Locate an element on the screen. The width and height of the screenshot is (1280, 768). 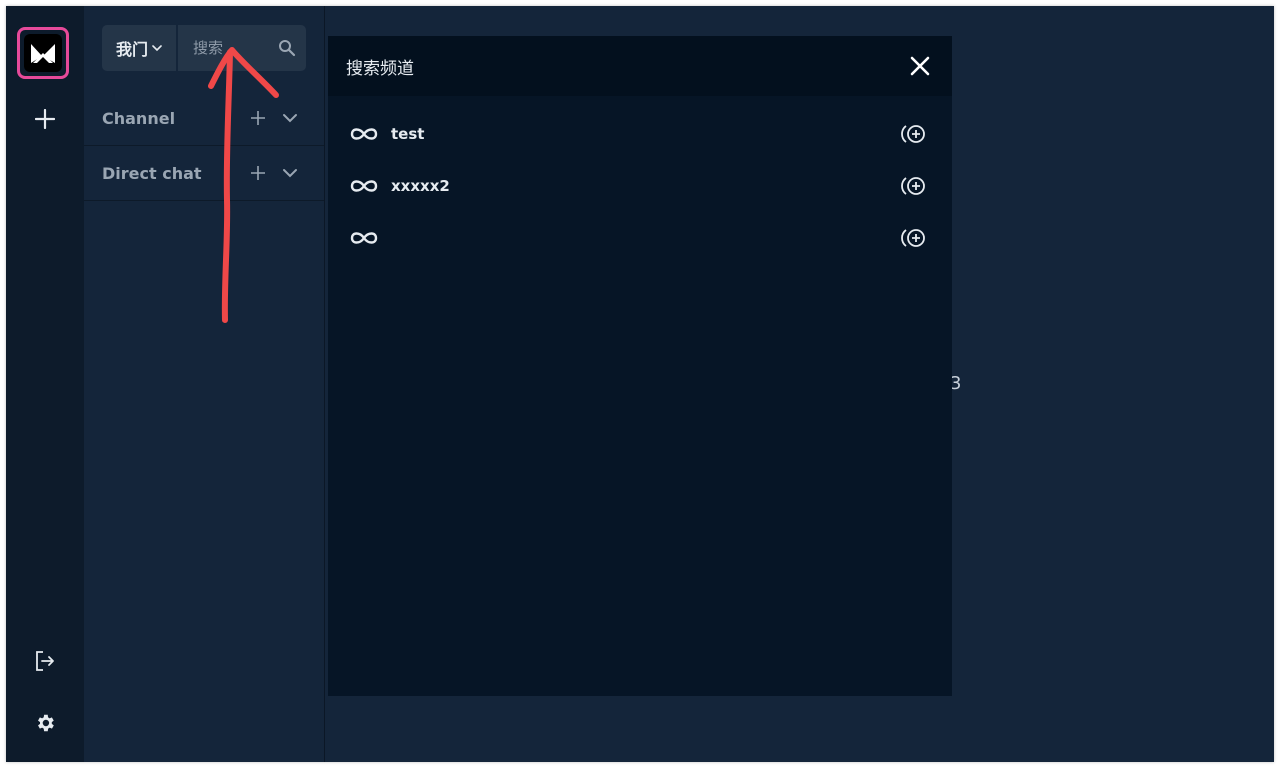
close-dialog-button is located at coordinates (920, 66).